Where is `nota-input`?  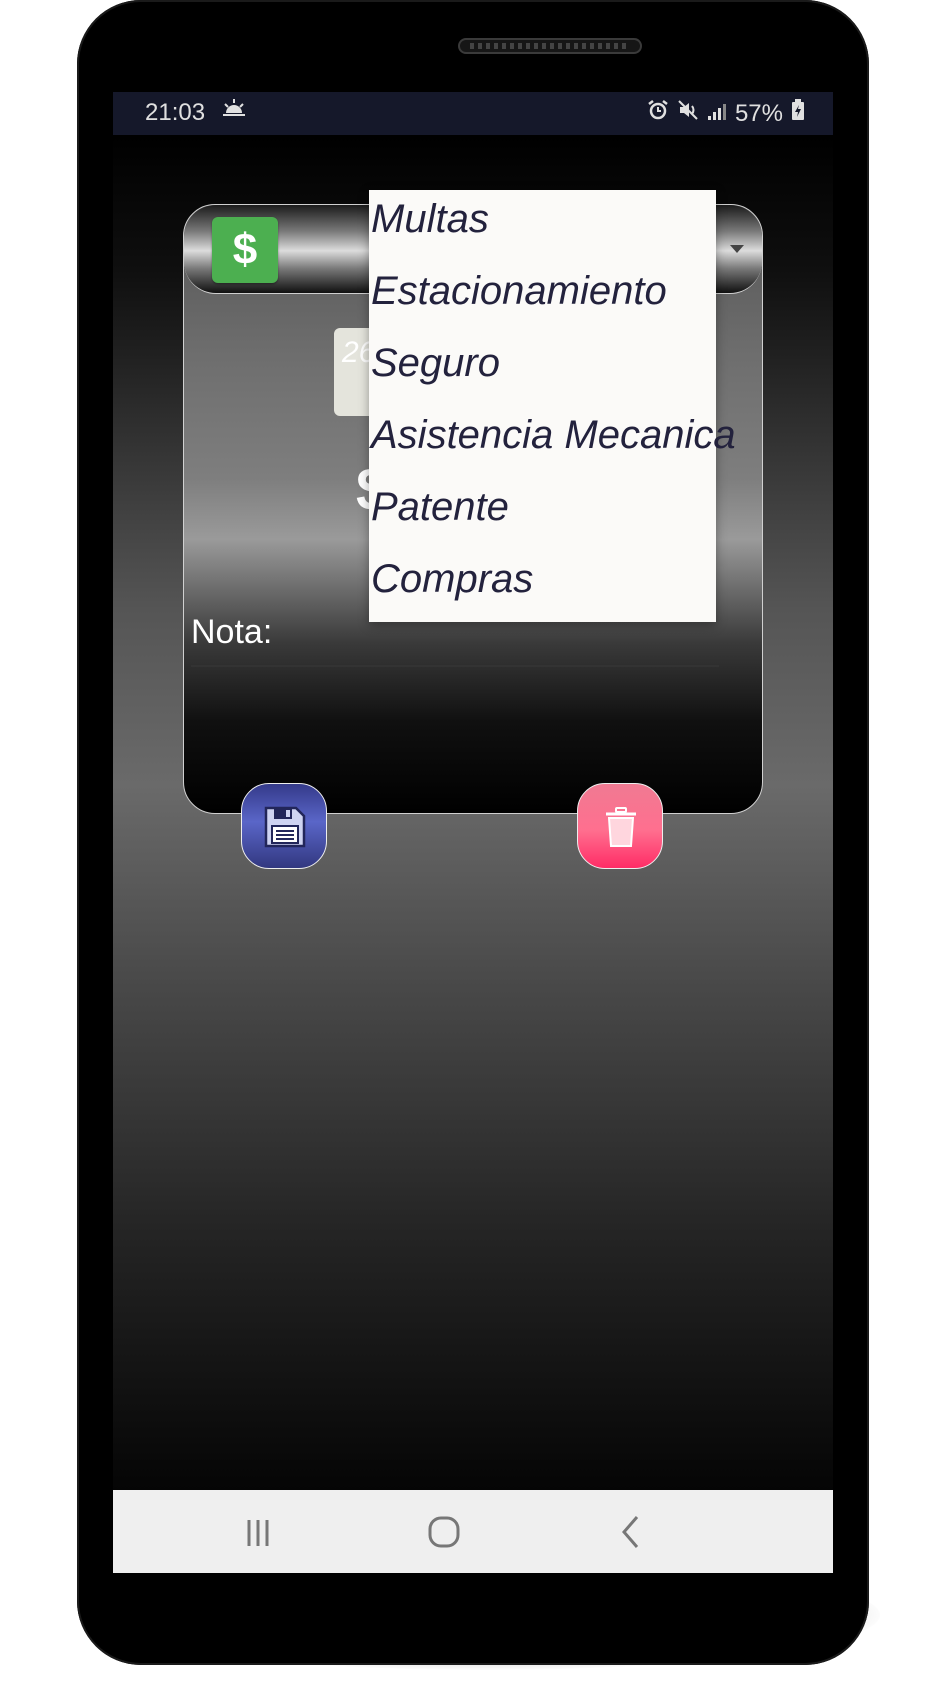
nota-input is located at coordinates (455, 666).